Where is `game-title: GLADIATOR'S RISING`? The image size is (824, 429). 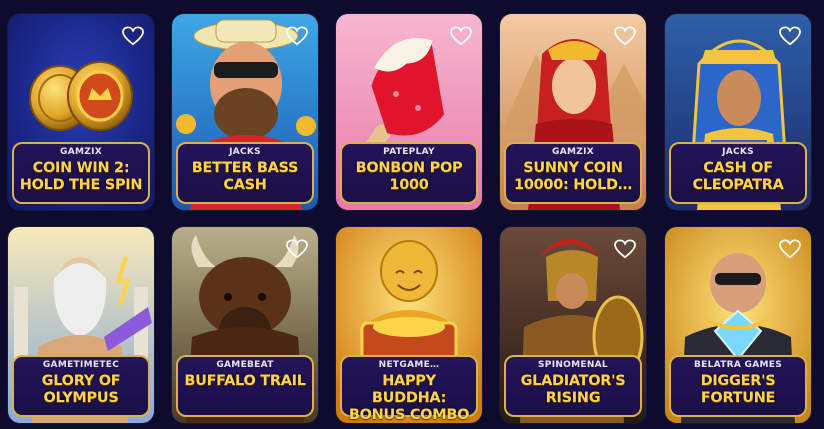
game-title: GLADIATOR'S RISING is located at coordinates (573, 389).